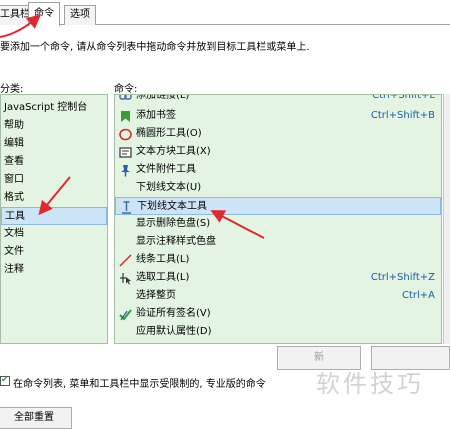 This screenshot has width=450, height=429. What do you see at coordinates (169, 187) in the screenshot?
I see `command-name: 下划线文本(U)` at bounding box center [169, 187].